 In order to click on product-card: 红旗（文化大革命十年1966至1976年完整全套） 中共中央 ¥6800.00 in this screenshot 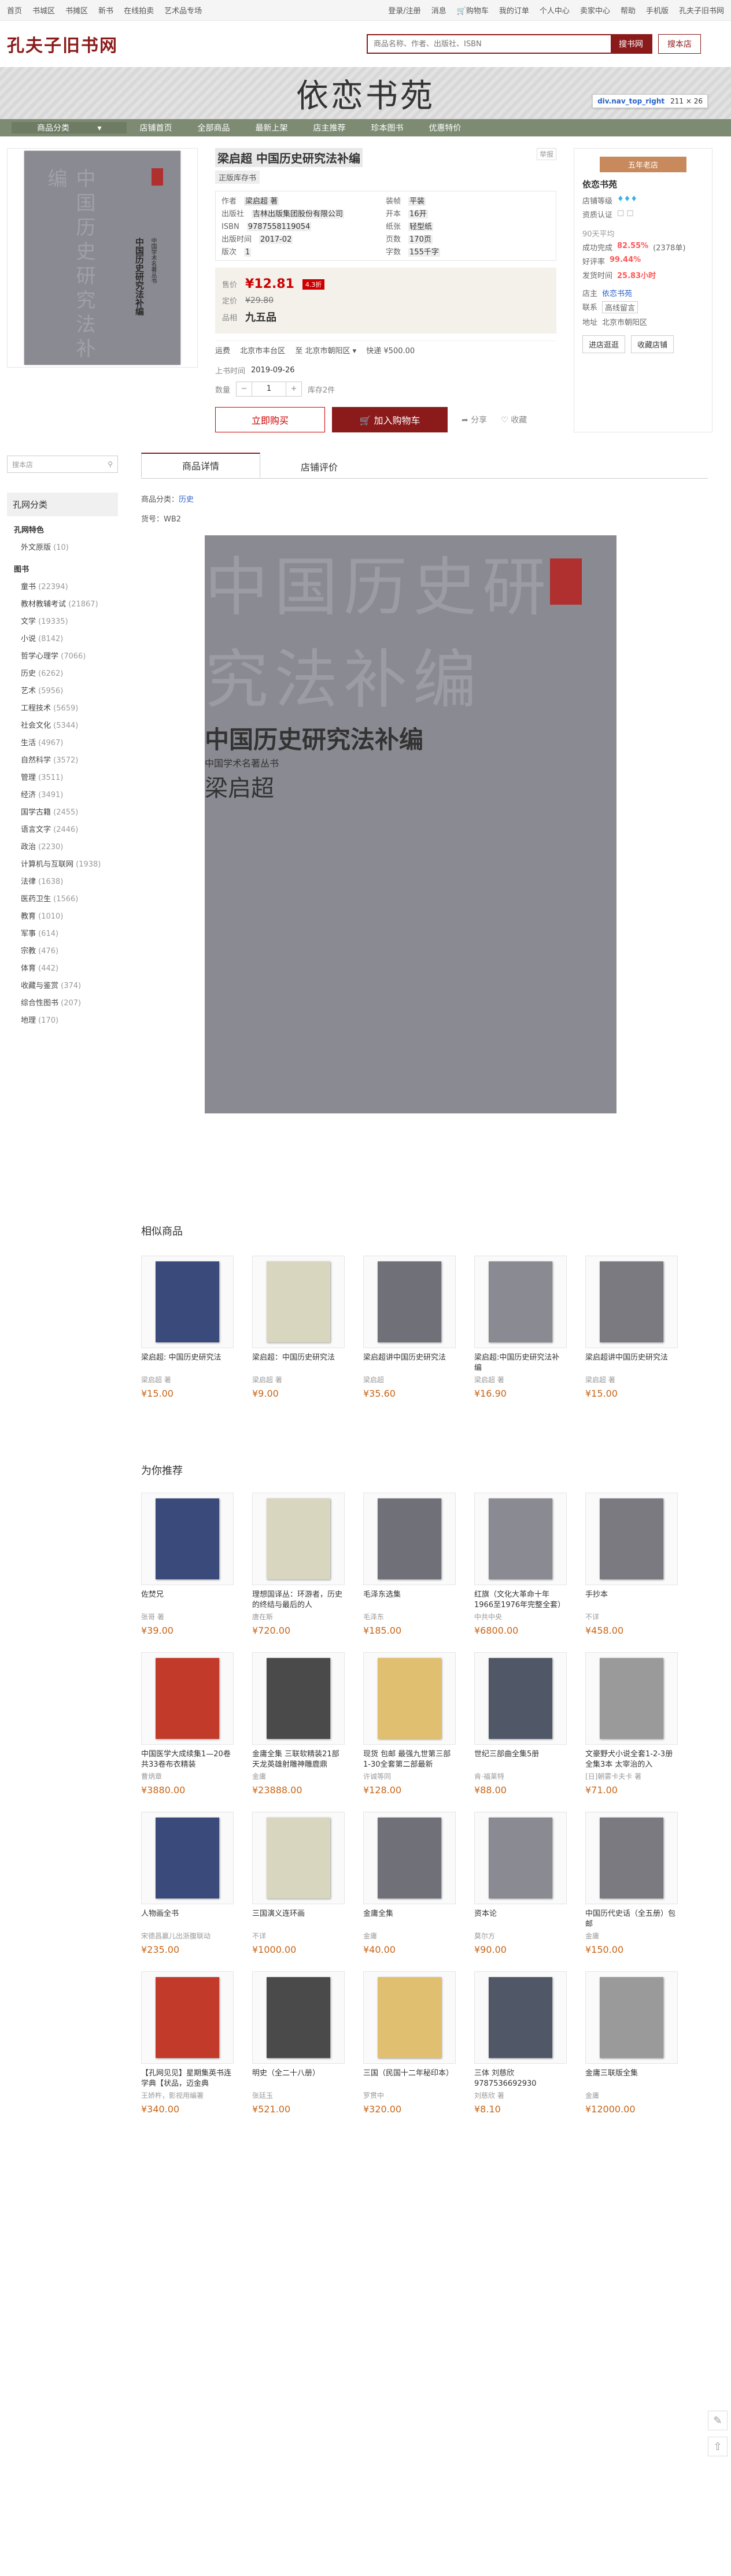, I will do `click(520, 1564)`.